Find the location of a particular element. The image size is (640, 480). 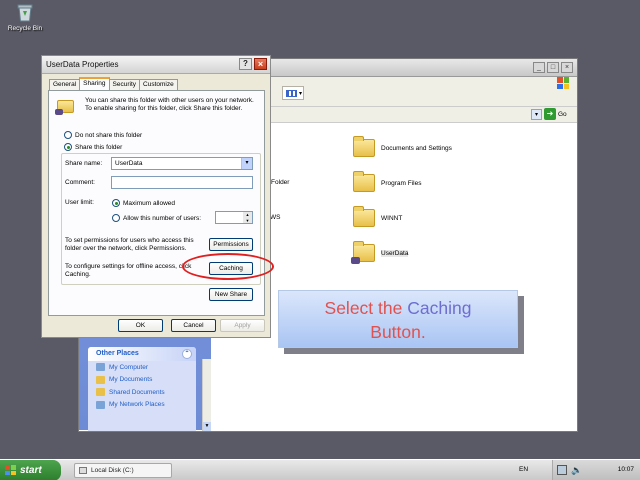

folder-winnt: WINNT is located at coordinates (377, 216).